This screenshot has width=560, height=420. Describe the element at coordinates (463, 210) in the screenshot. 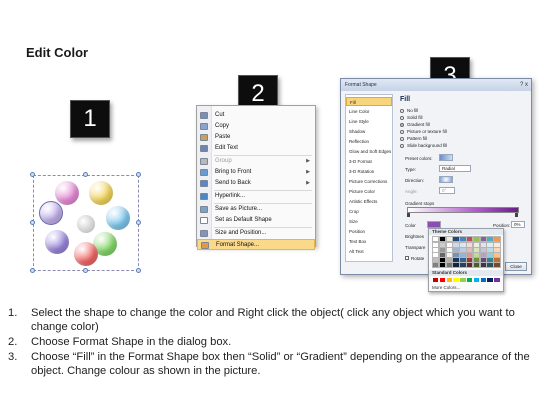

I see `gradient-stops-bar` at that location.